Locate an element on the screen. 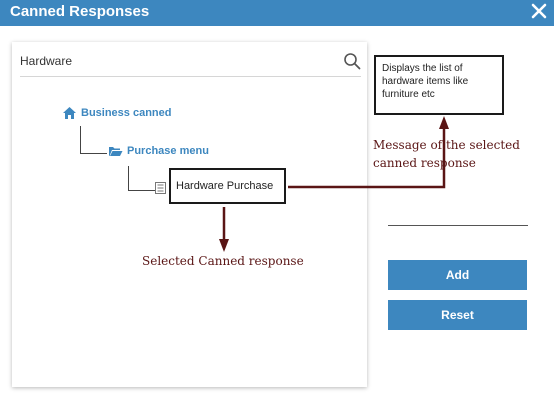 This screenshot has height=397, width=554. annotation-message: Message of the selected canned response is located at coordinates (446, 154).